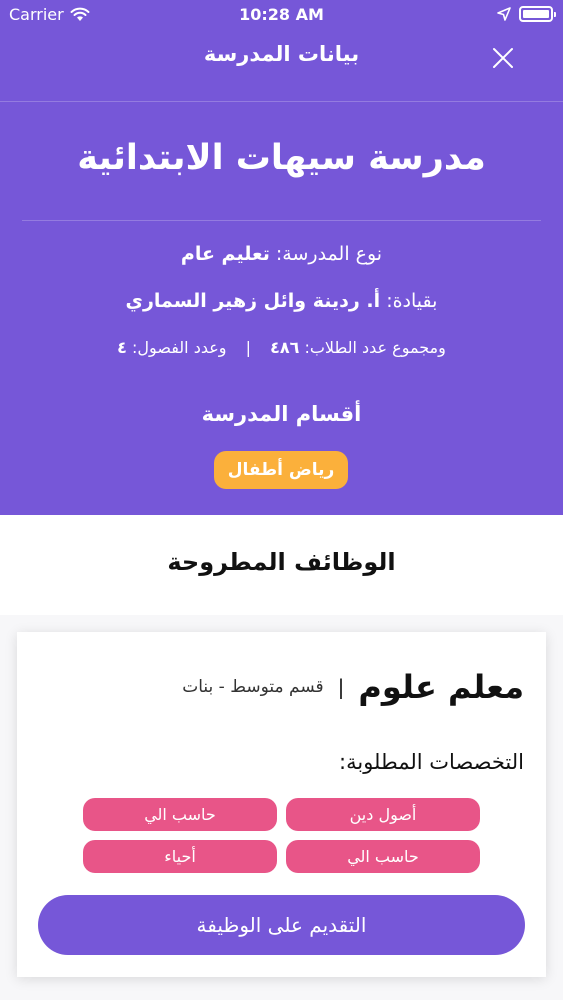 The image size is (563, 1000). Describe the element at coordinates (281, 414) in the screenshot. I see `sections-title: أقسام المدرسة` at that location.